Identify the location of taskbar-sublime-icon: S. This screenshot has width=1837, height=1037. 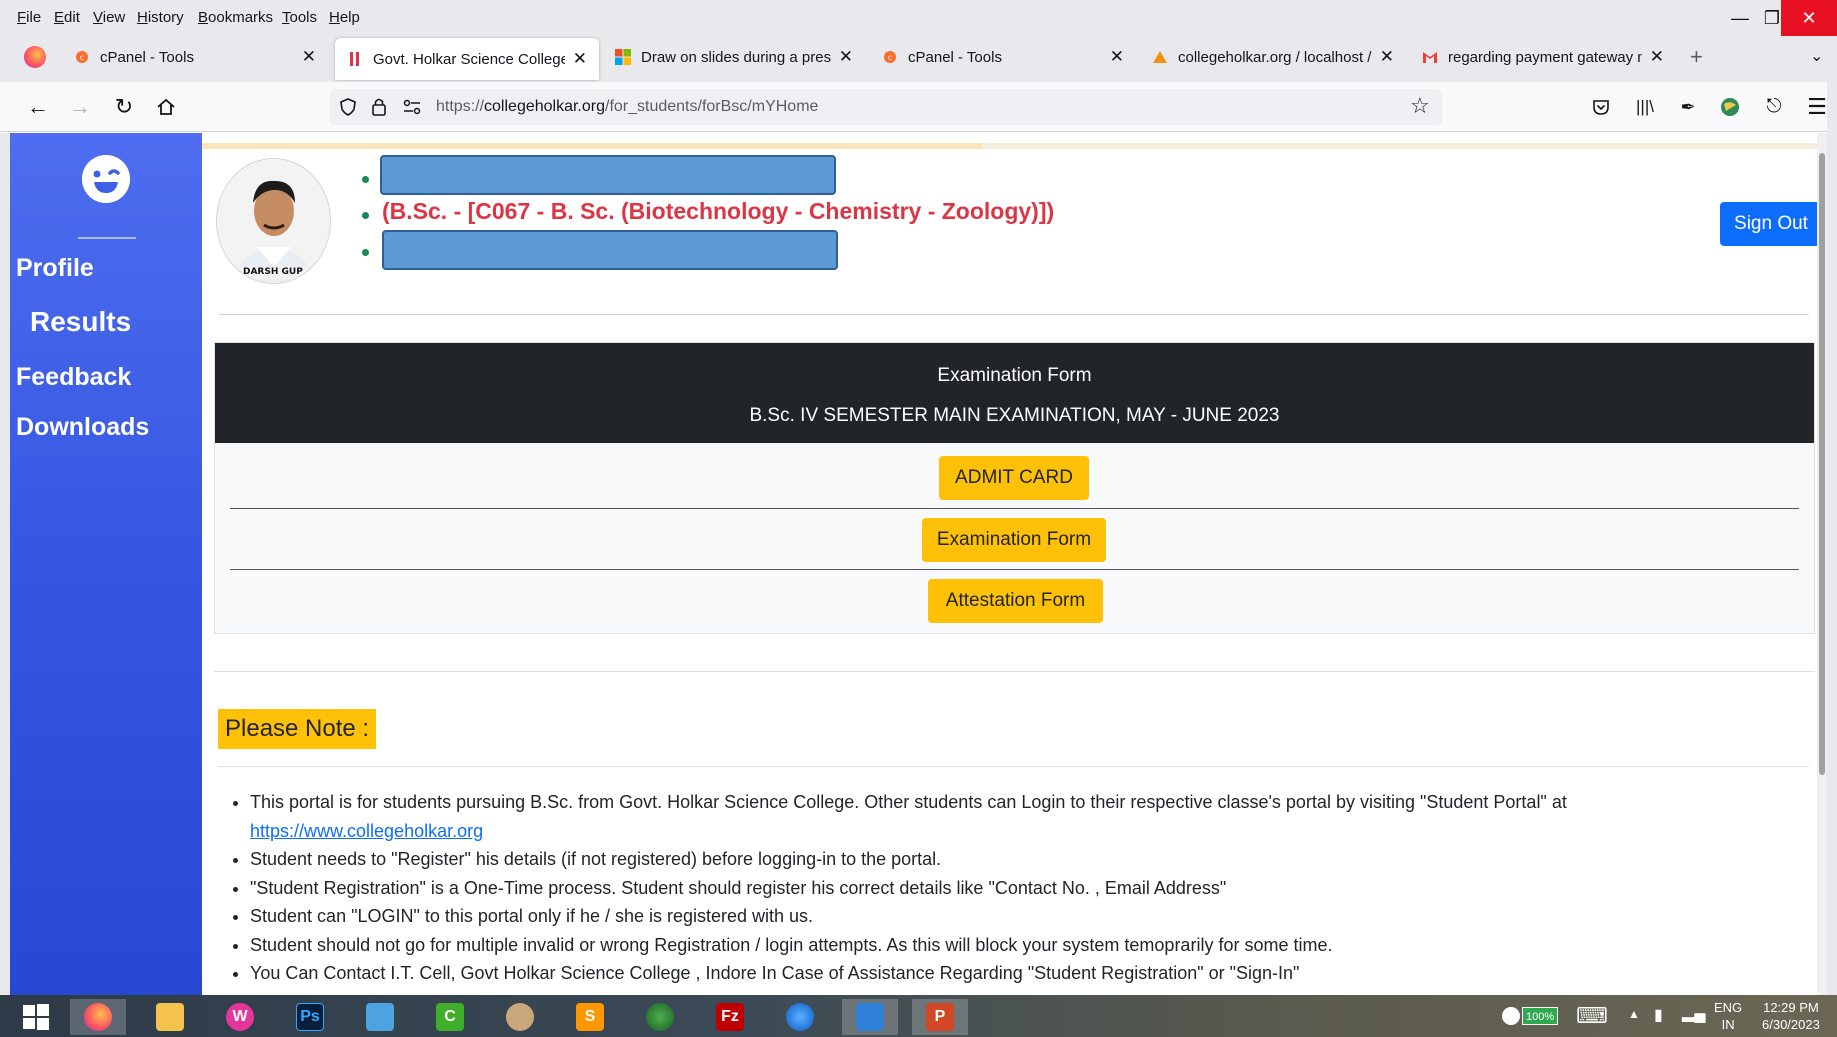
(590, 1017).